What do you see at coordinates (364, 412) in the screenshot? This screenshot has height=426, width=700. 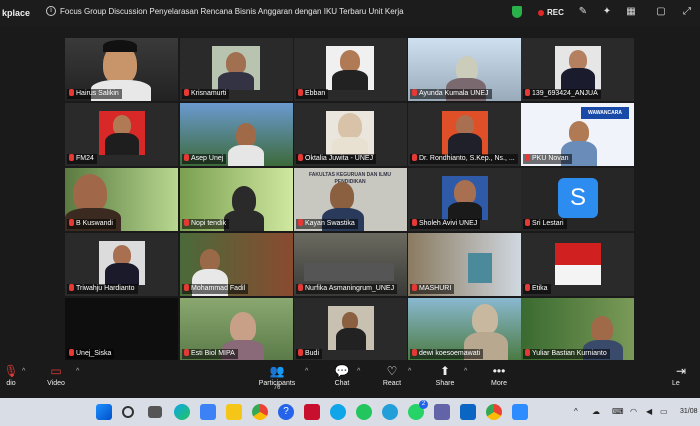 I see `green-app-icon` at bounding box center [364, 412].